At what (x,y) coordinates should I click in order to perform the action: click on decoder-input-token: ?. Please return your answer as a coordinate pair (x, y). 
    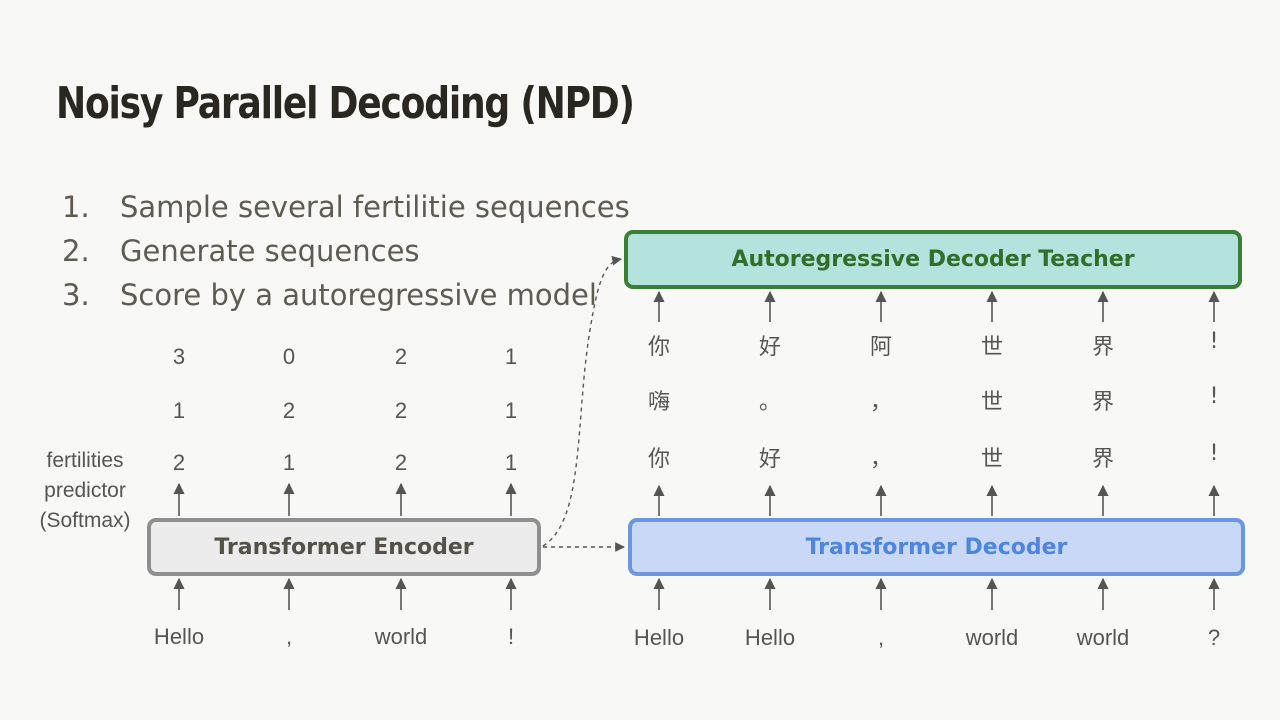
    Looking at the image, I should click on (1214, 637).